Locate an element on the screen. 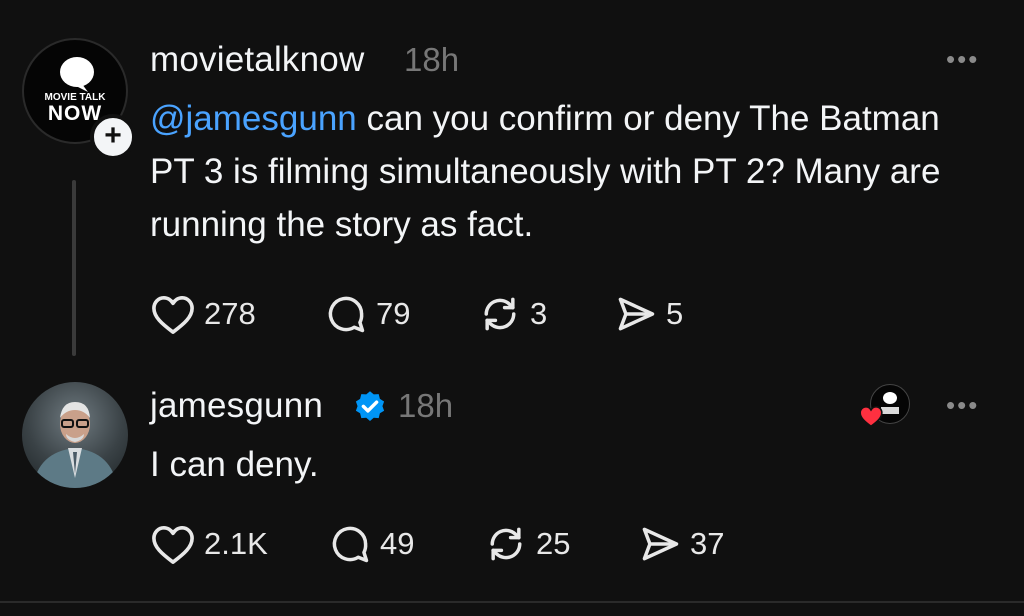 This screenshot has height=616, width=1024. post-text: I can deny. is located at coordinates (234, 464).